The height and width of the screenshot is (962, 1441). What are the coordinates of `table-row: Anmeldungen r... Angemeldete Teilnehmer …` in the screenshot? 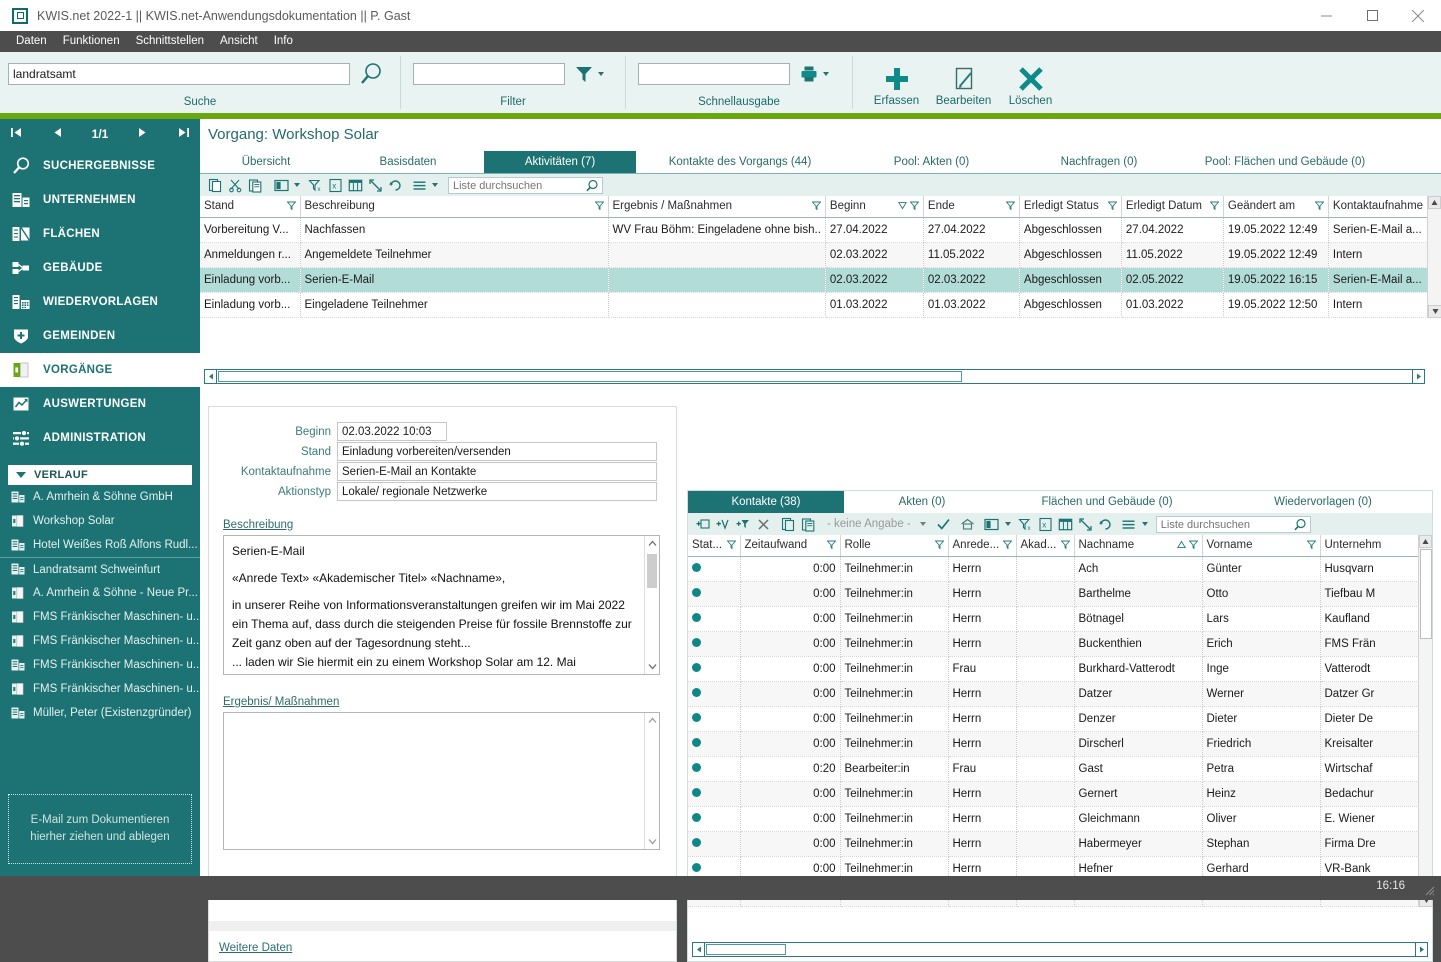 It's located at (814, 255).